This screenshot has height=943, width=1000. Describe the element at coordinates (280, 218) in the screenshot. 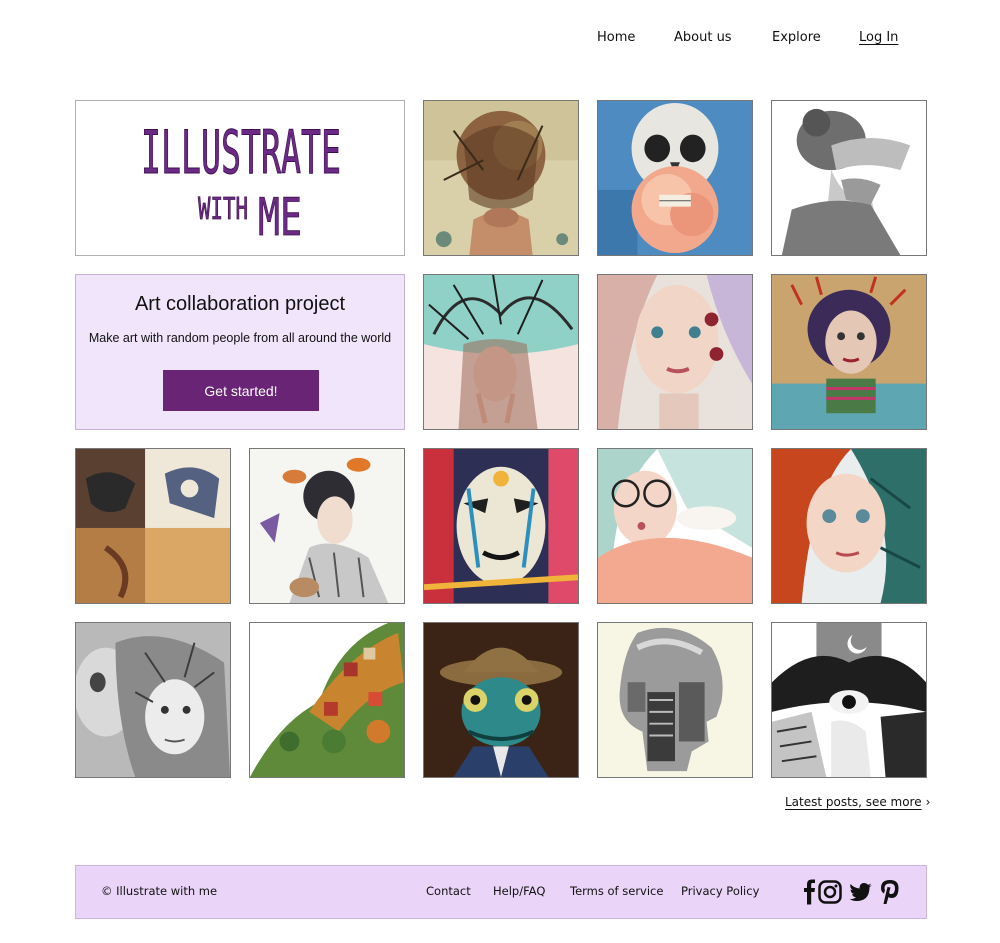

I see `logo-line-2b: ME` at that location.